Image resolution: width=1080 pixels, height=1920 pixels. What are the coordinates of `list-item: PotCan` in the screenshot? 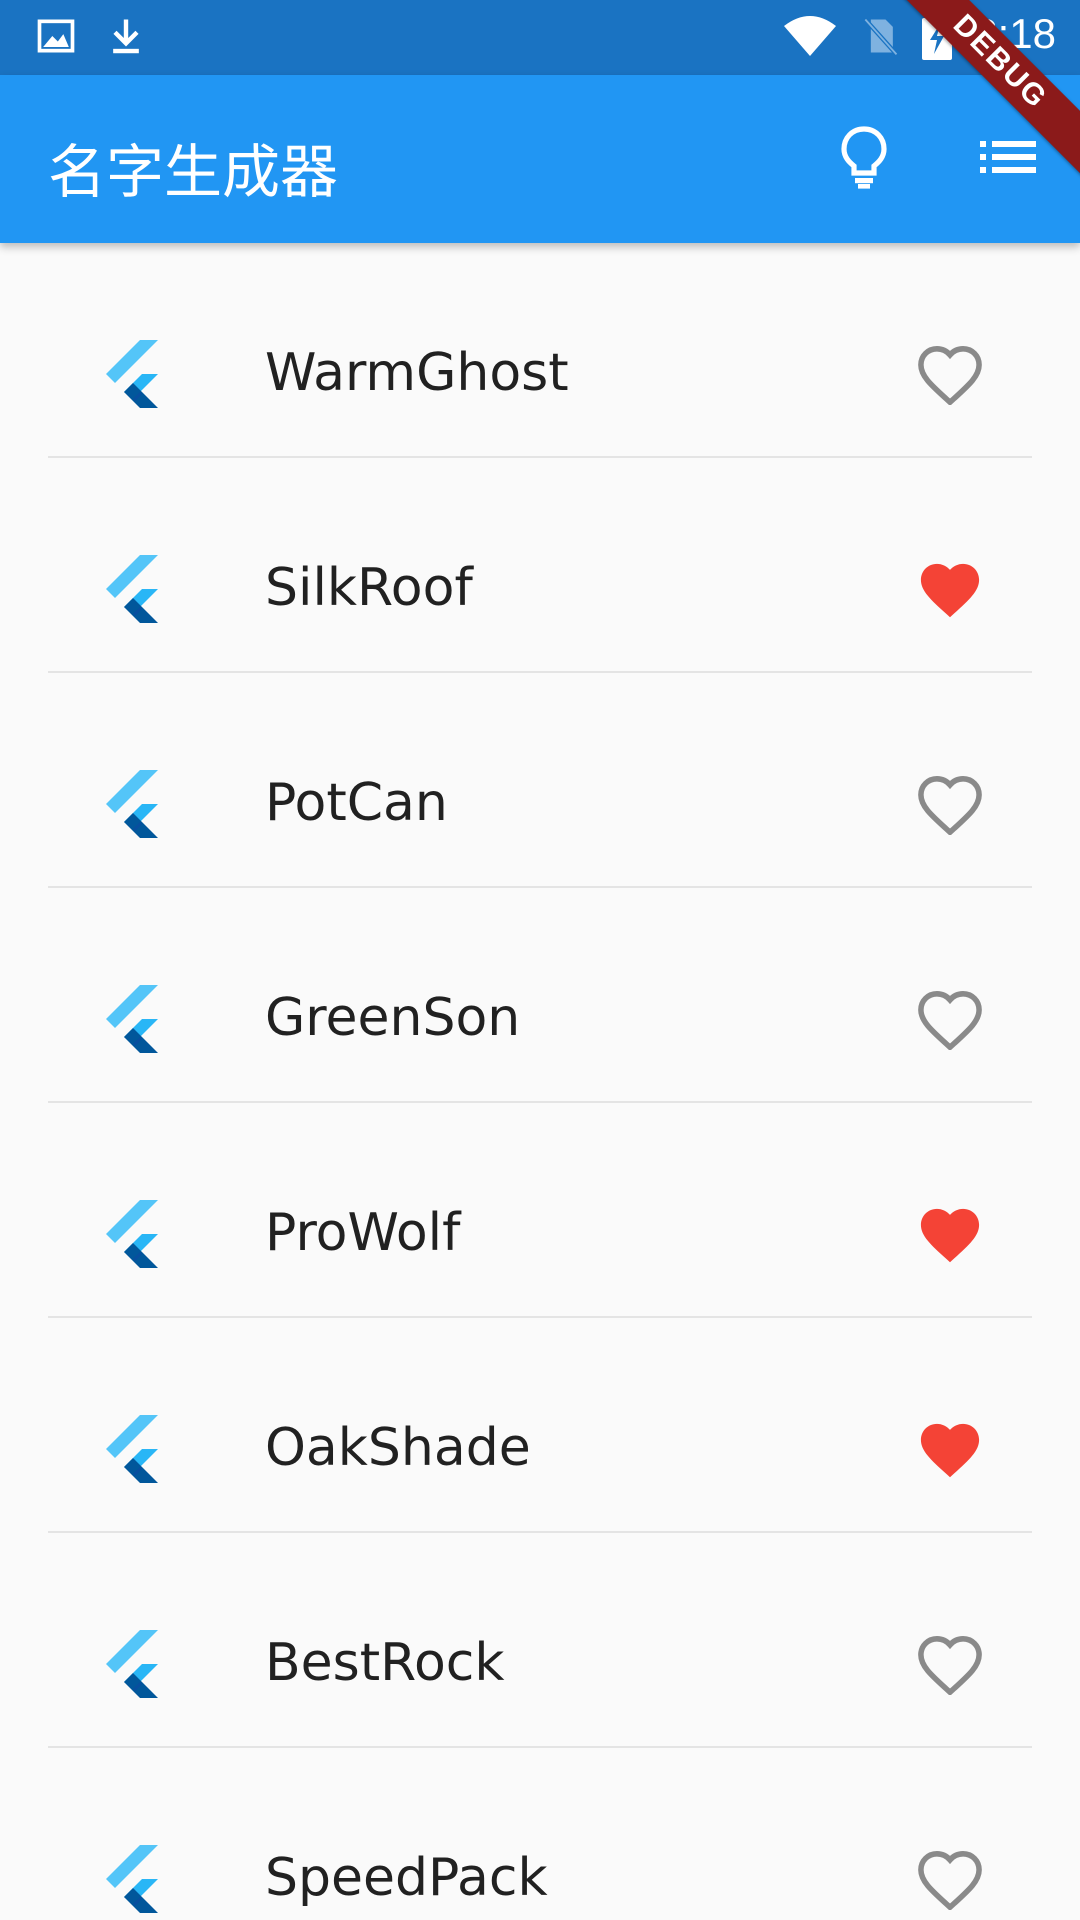 It's located at (540, 780).